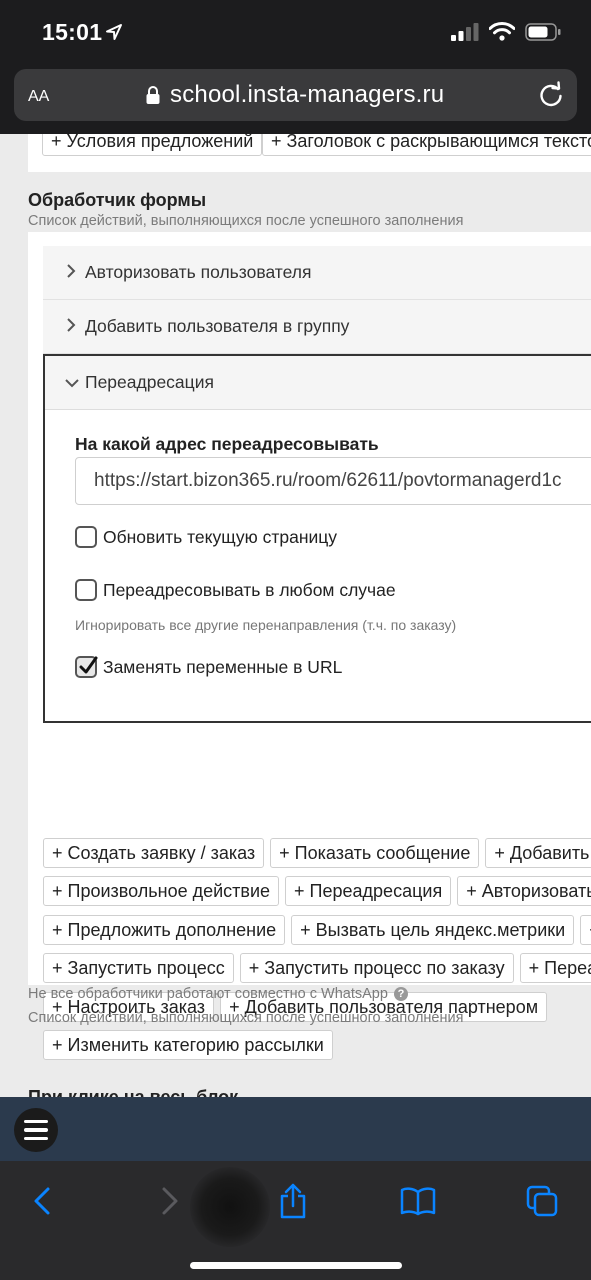  What do you see at coordinates (72, 32) in the screenshot?
I see `status-time: 15:01` at bounding box center [72, 32].